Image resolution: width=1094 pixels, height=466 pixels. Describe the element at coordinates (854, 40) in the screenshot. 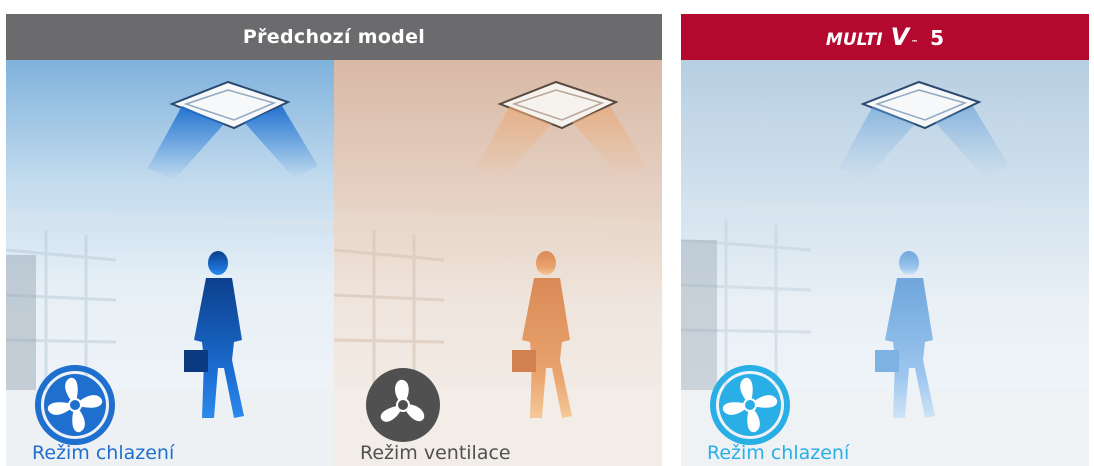

I see `brand-word: MULTI` at that location.